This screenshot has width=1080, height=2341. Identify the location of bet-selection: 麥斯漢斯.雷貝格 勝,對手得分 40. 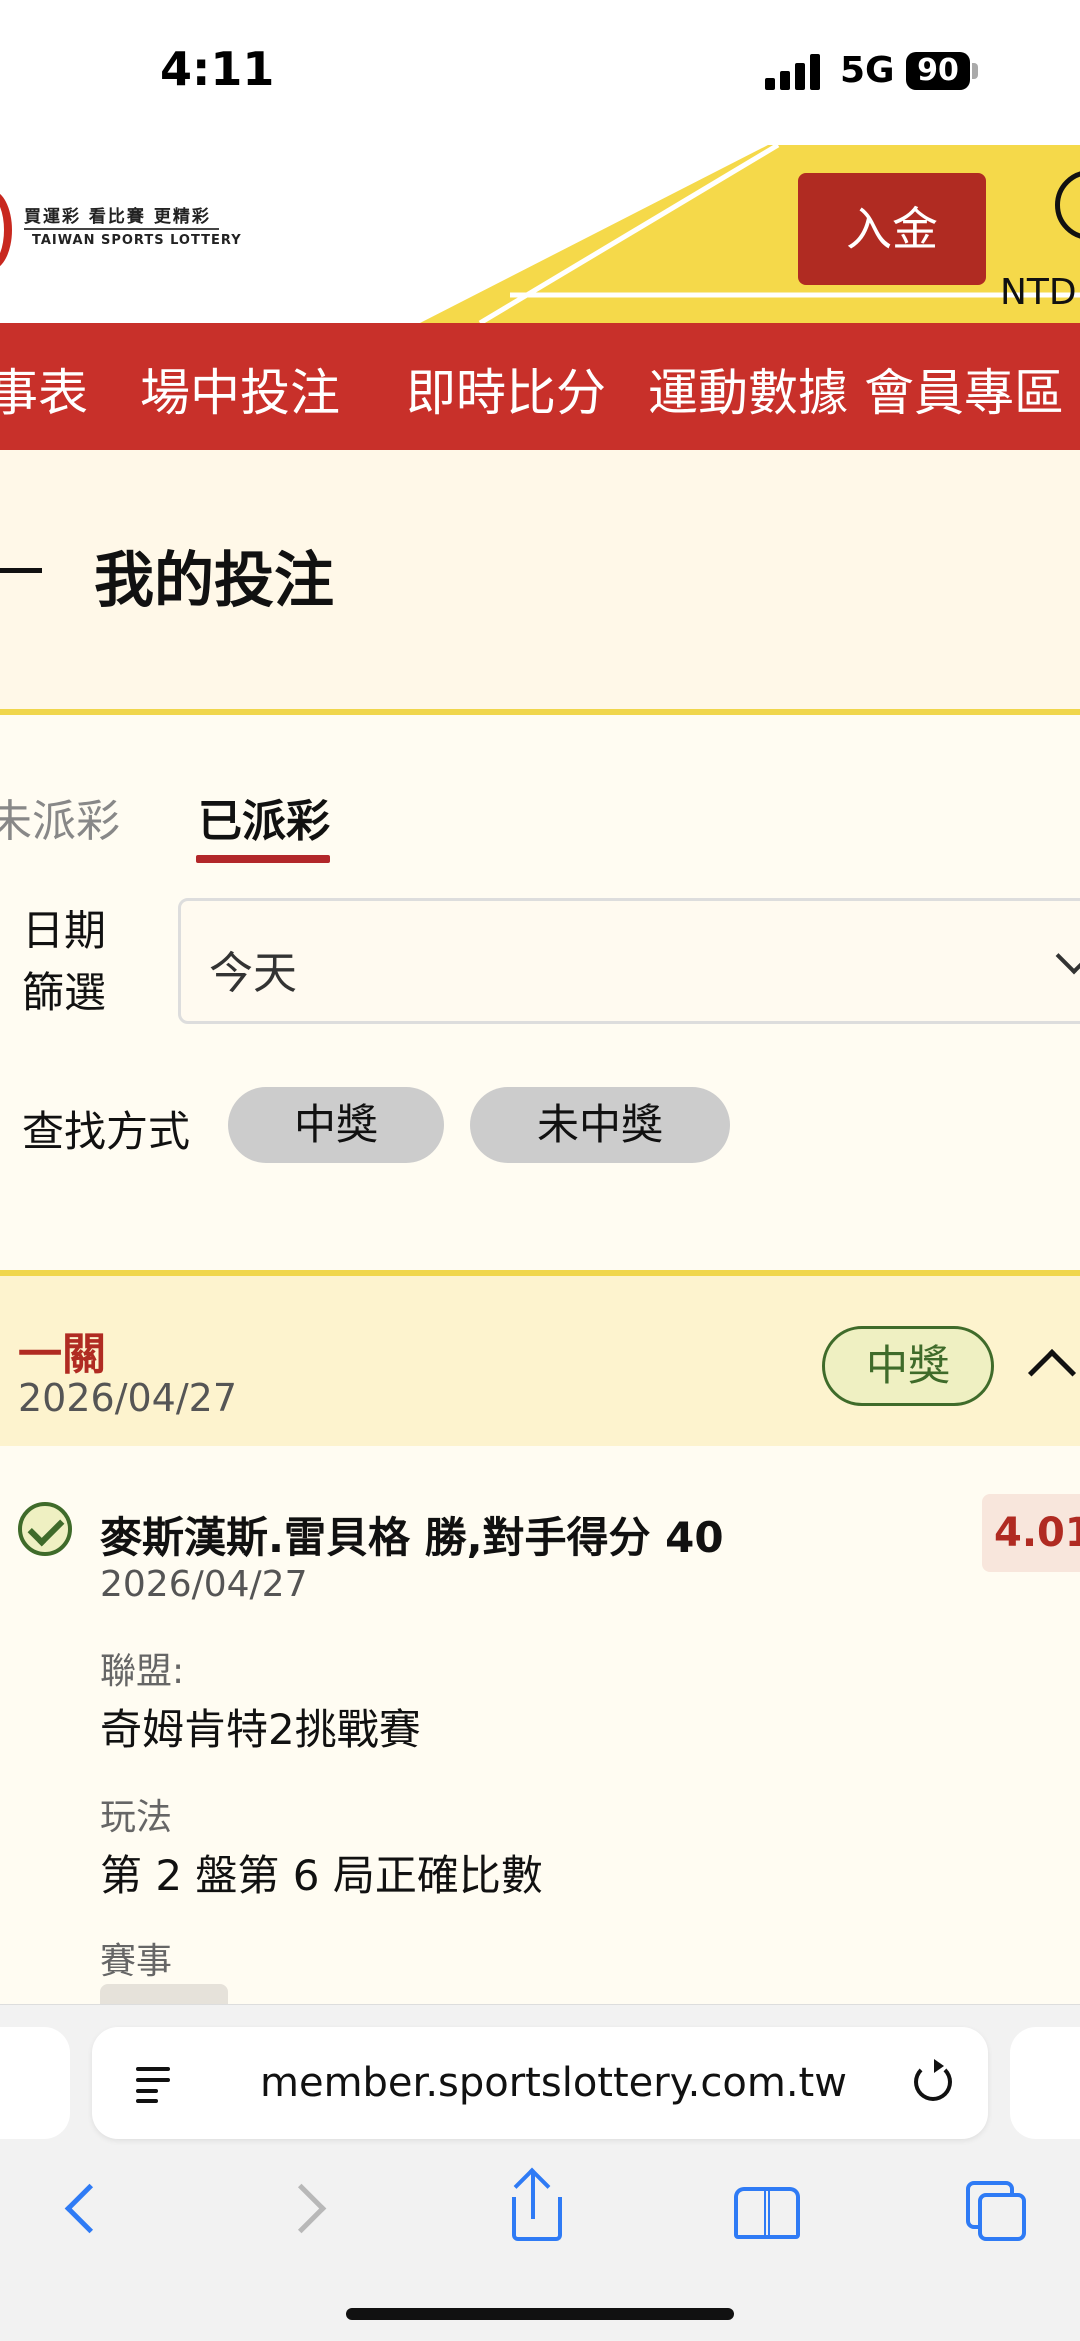
(412, 1537).